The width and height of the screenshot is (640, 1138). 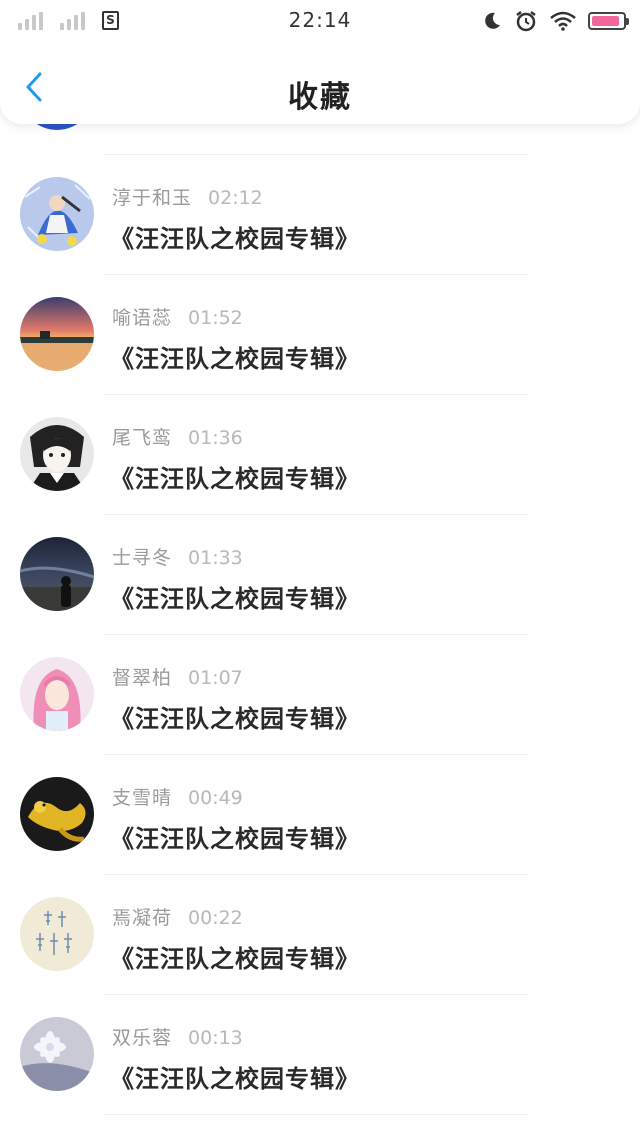 I want to click on list-item: 双乐蓉 00:13 《汪汪队之校园专辑》, so click(x=320, y=1057).